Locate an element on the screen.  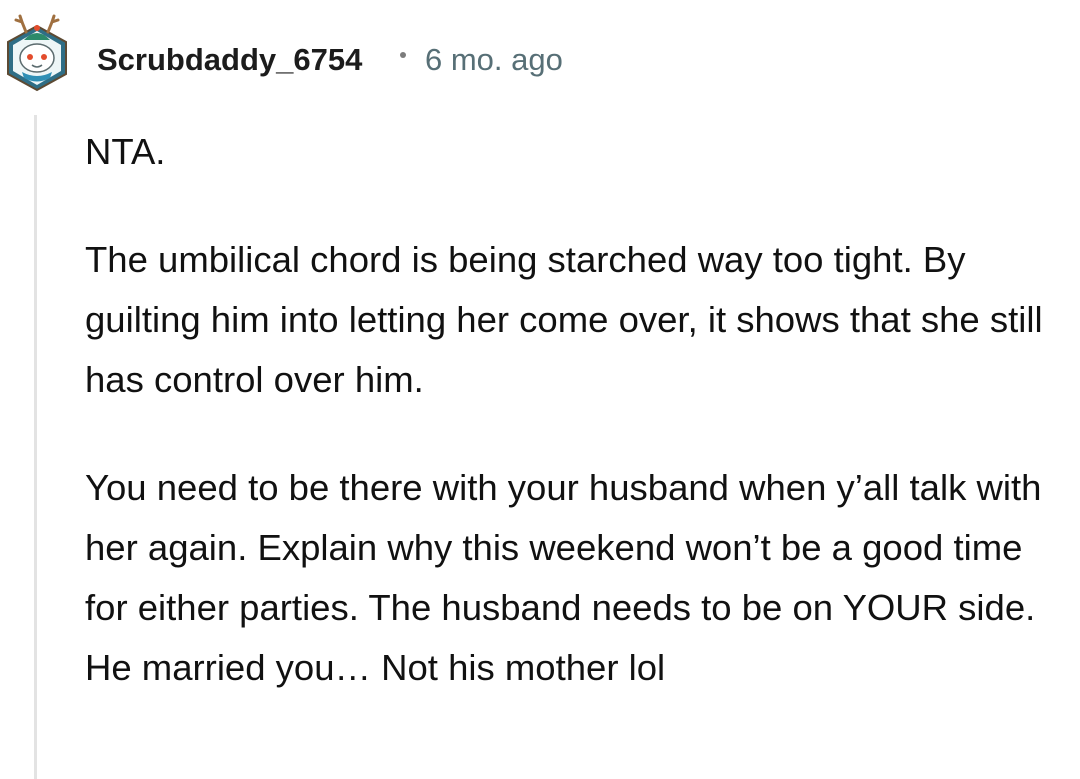
comment-paragraph: NTA. is located at coordinates (125, 151).